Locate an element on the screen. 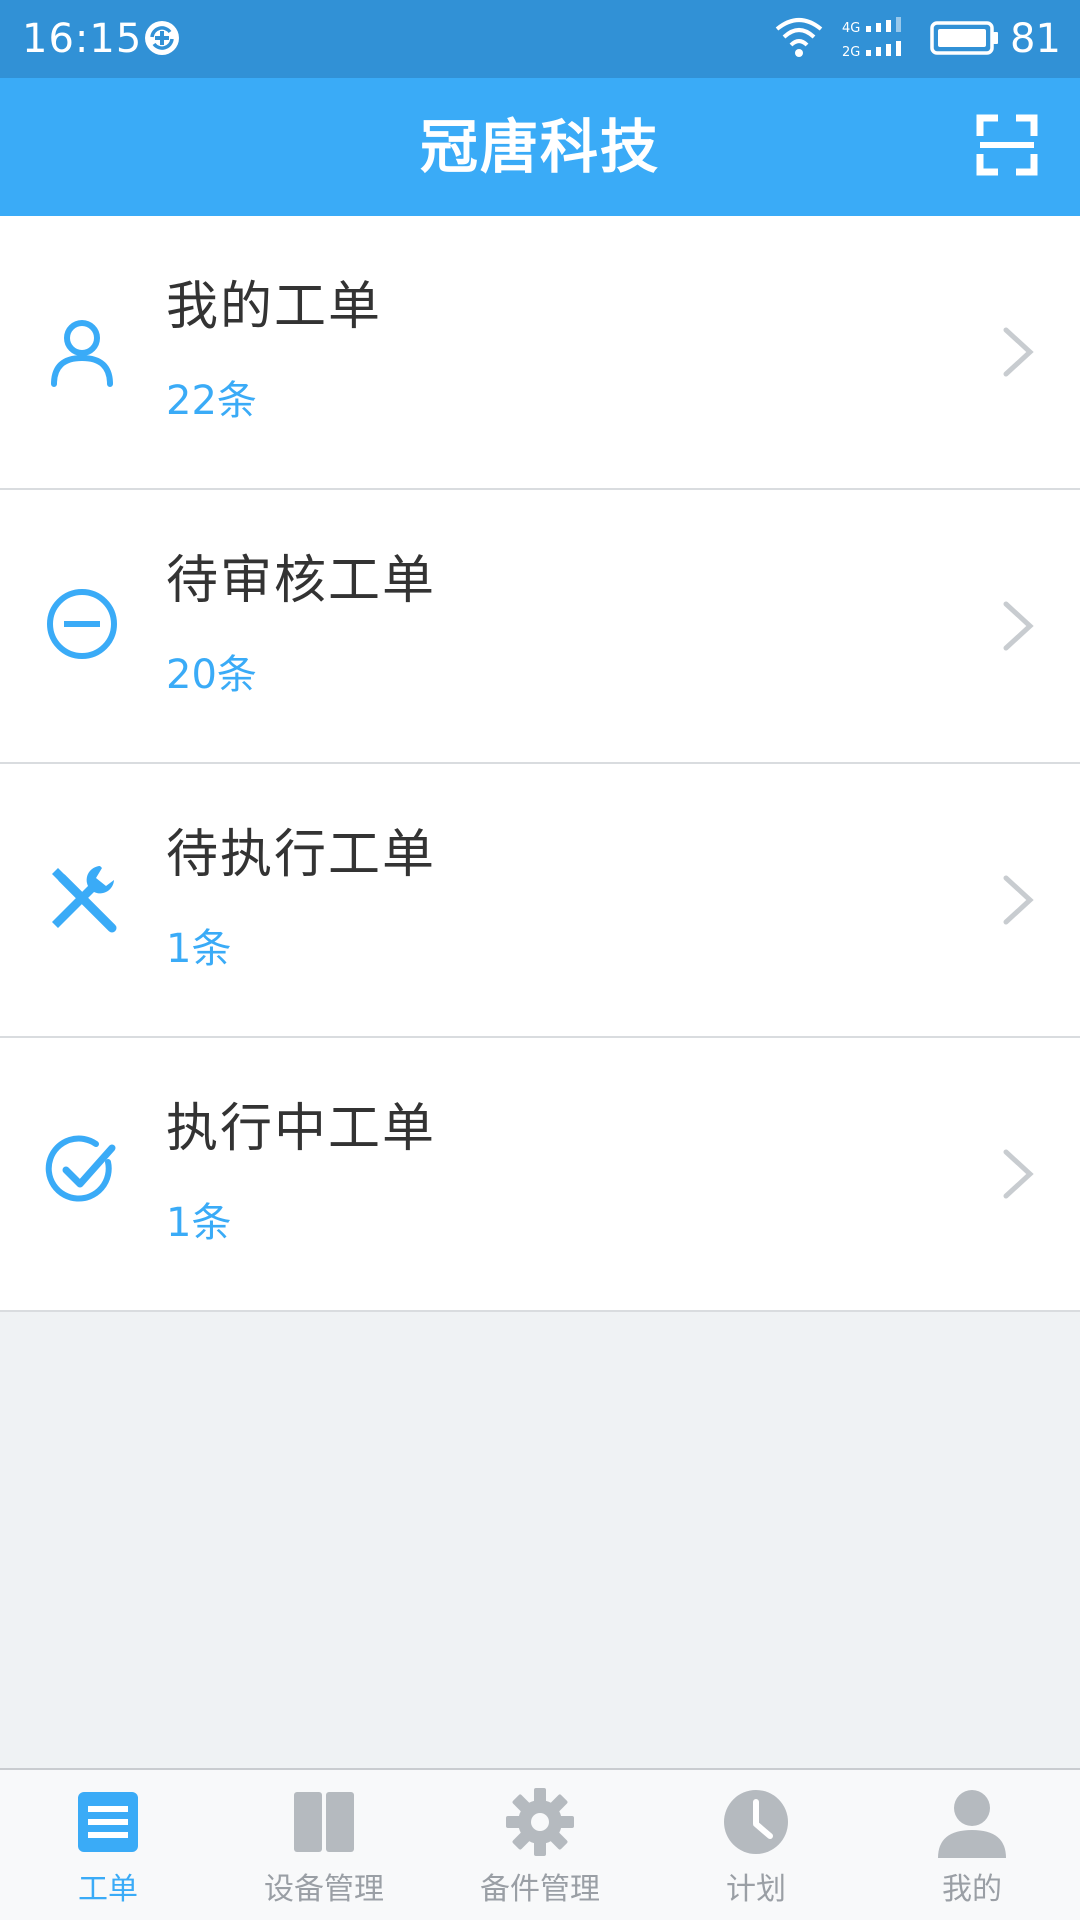  tab-label: 工单 is located at coordinates (108, 1889).